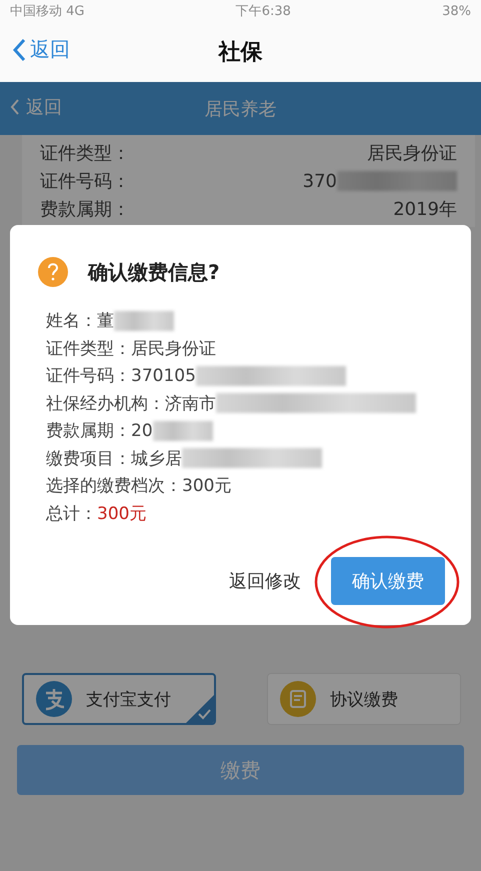  Describe the element at coordinates (105, 403) in the screenshot. I see `field-label: 社保经办机构：` at that location.